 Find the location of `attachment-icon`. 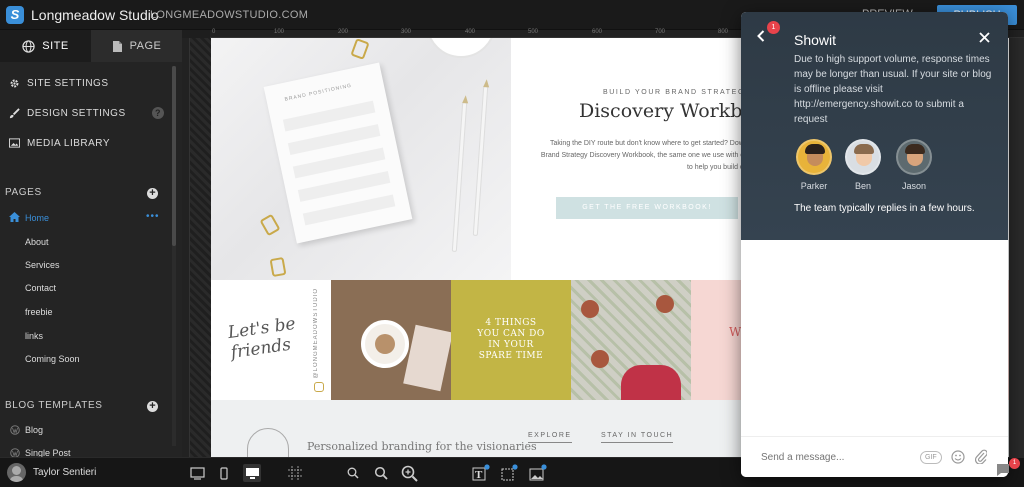

attachment-icon is located at coordinates (981, 456).